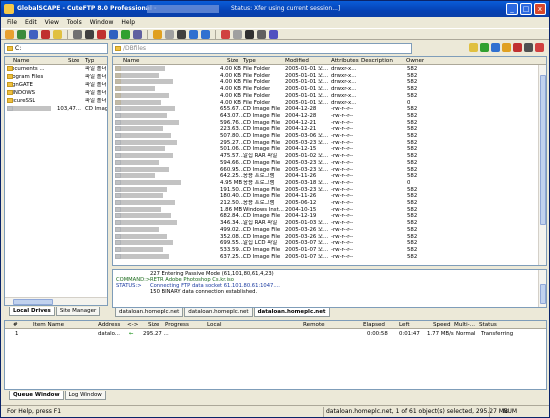 The height and width of the screenshot is (418, 550). Describe the element at coordinates (540, 9) in the screenshot. I see `close-button: x` at that location.